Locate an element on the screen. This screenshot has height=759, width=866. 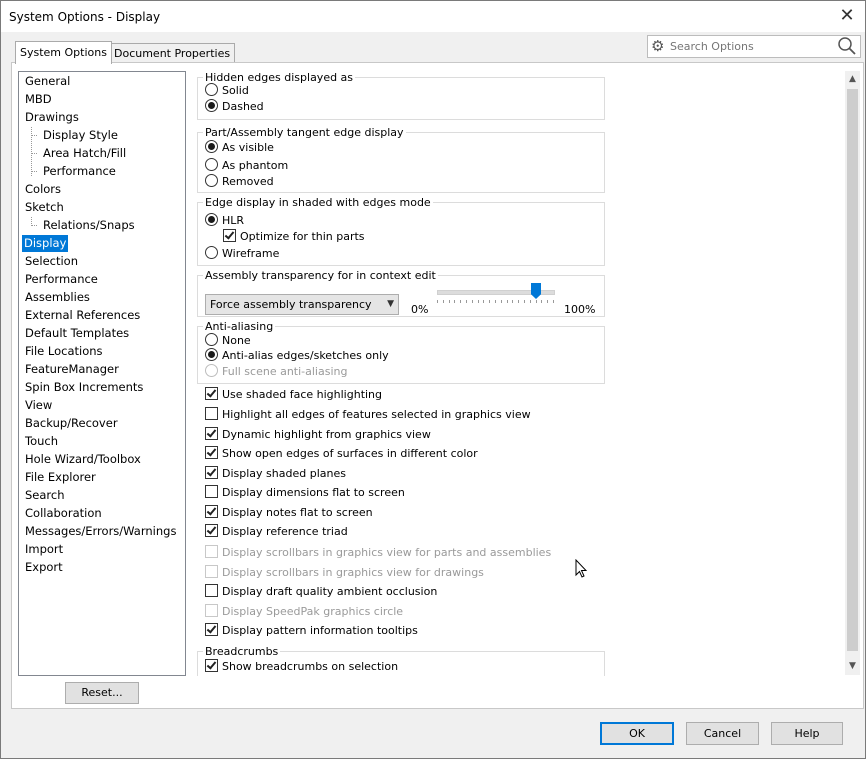
tree-item-default-templates: Default Templates is located at coordinates (77, 333).